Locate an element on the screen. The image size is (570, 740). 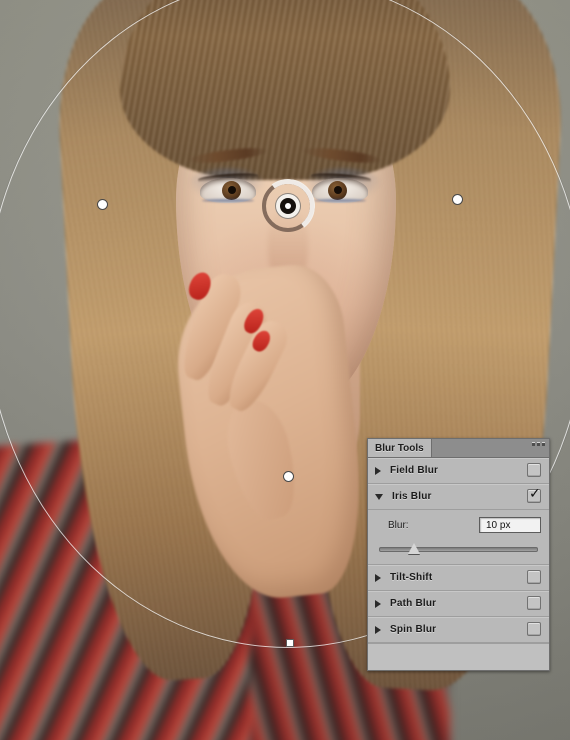
check-icon: ✓ is located at coordinates (535, 494).